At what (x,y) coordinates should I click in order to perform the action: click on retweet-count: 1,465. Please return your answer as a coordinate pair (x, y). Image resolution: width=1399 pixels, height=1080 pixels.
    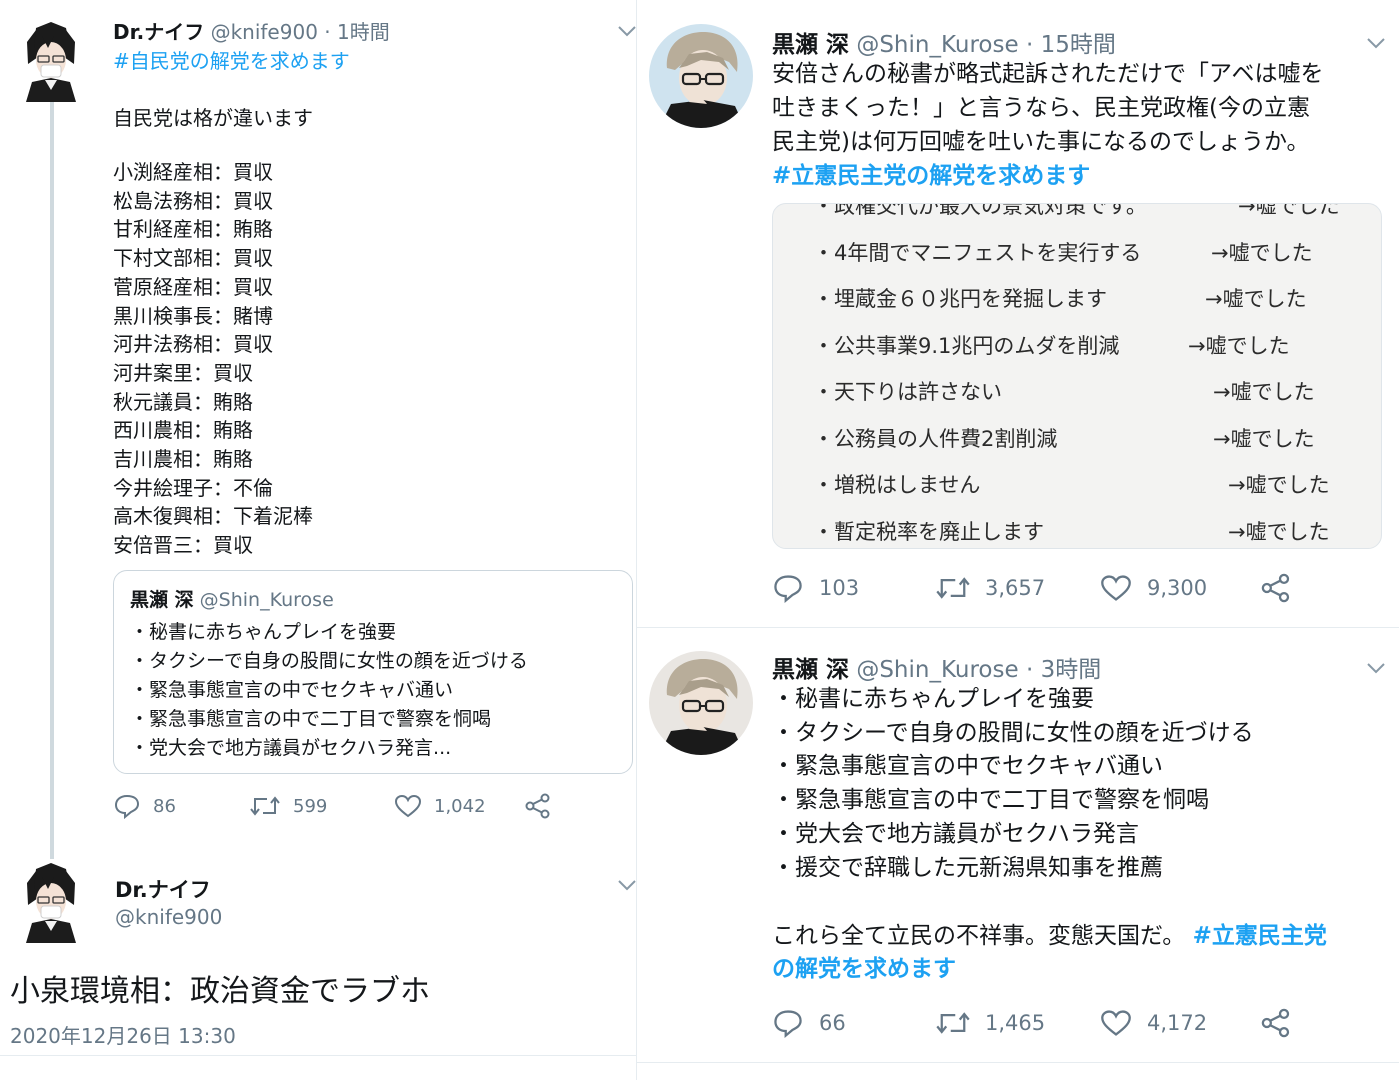
    Looking at the image, I should click on (1015, 1023).